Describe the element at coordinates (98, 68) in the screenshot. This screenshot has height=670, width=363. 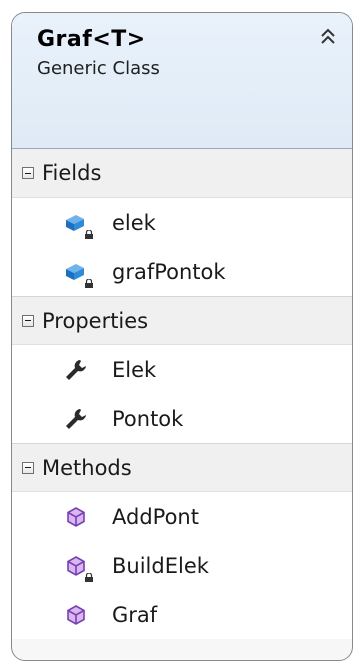
I see `class-kind: Generic Class` at that location.